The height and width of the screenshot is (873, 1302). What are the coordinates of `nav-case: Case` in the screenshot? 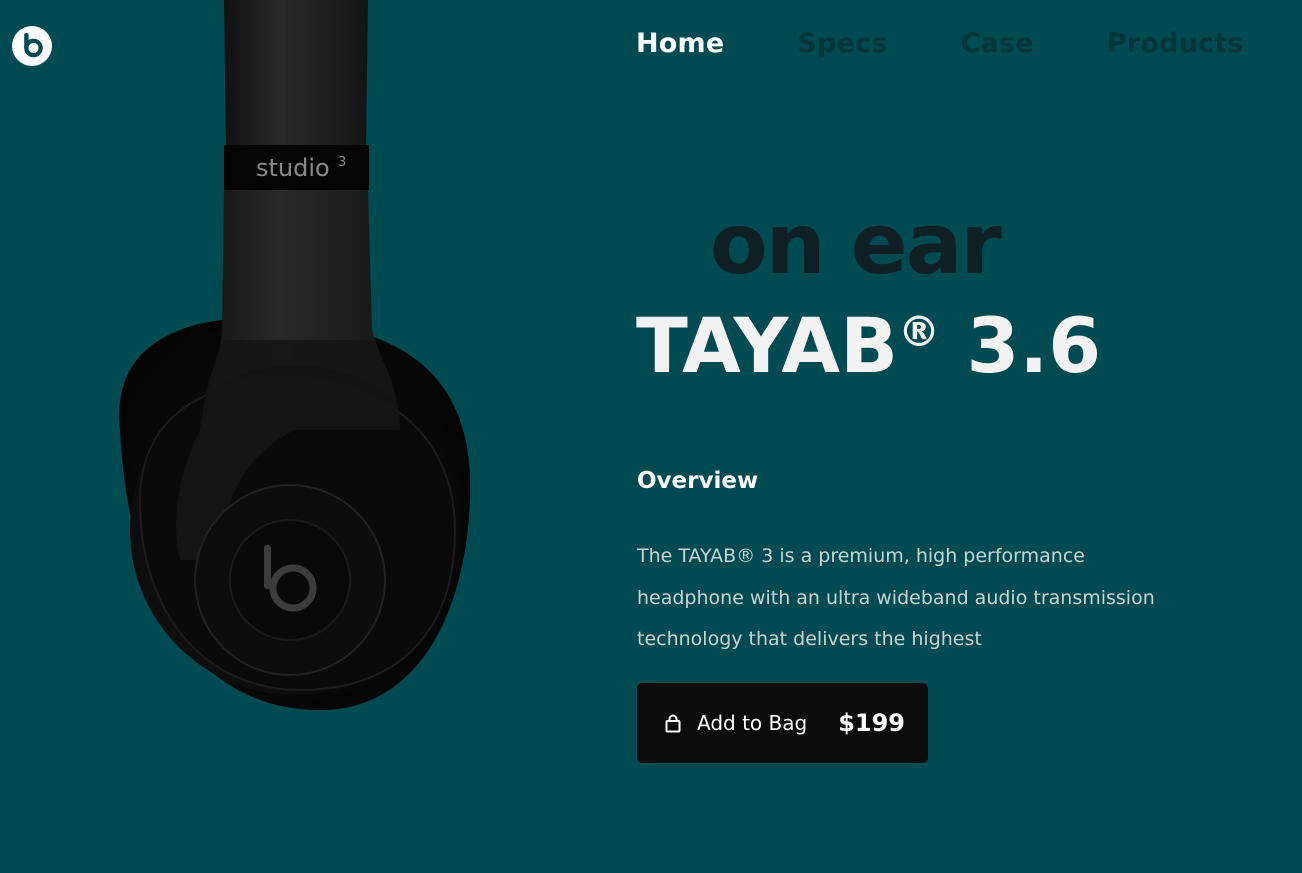 It's located at (997, 43).